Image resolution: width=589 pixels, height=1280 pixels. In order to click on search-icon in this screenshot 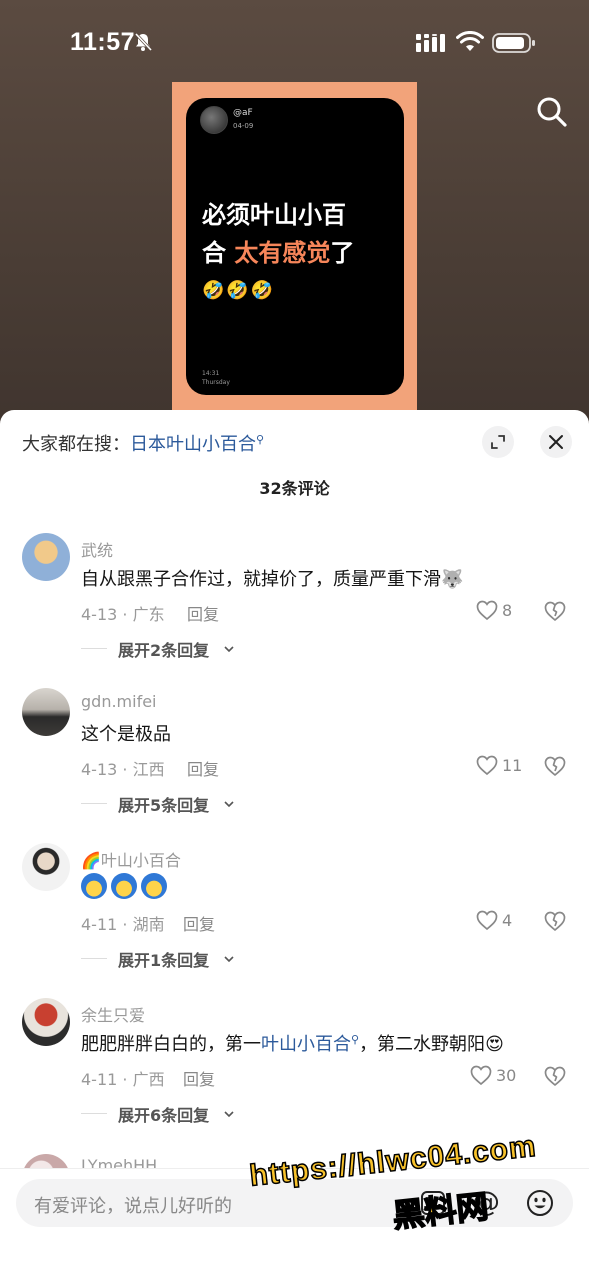, I will do `click(552, 112)`.